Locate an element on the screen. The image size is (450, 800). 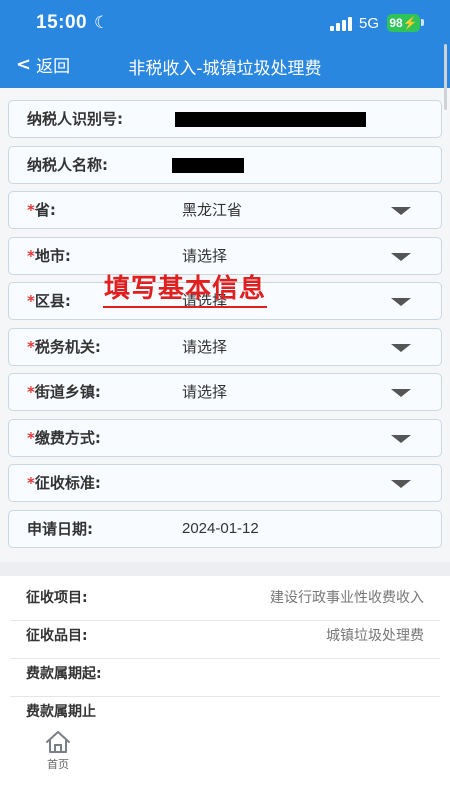
signal-icon is located at coordinates (341, 24).